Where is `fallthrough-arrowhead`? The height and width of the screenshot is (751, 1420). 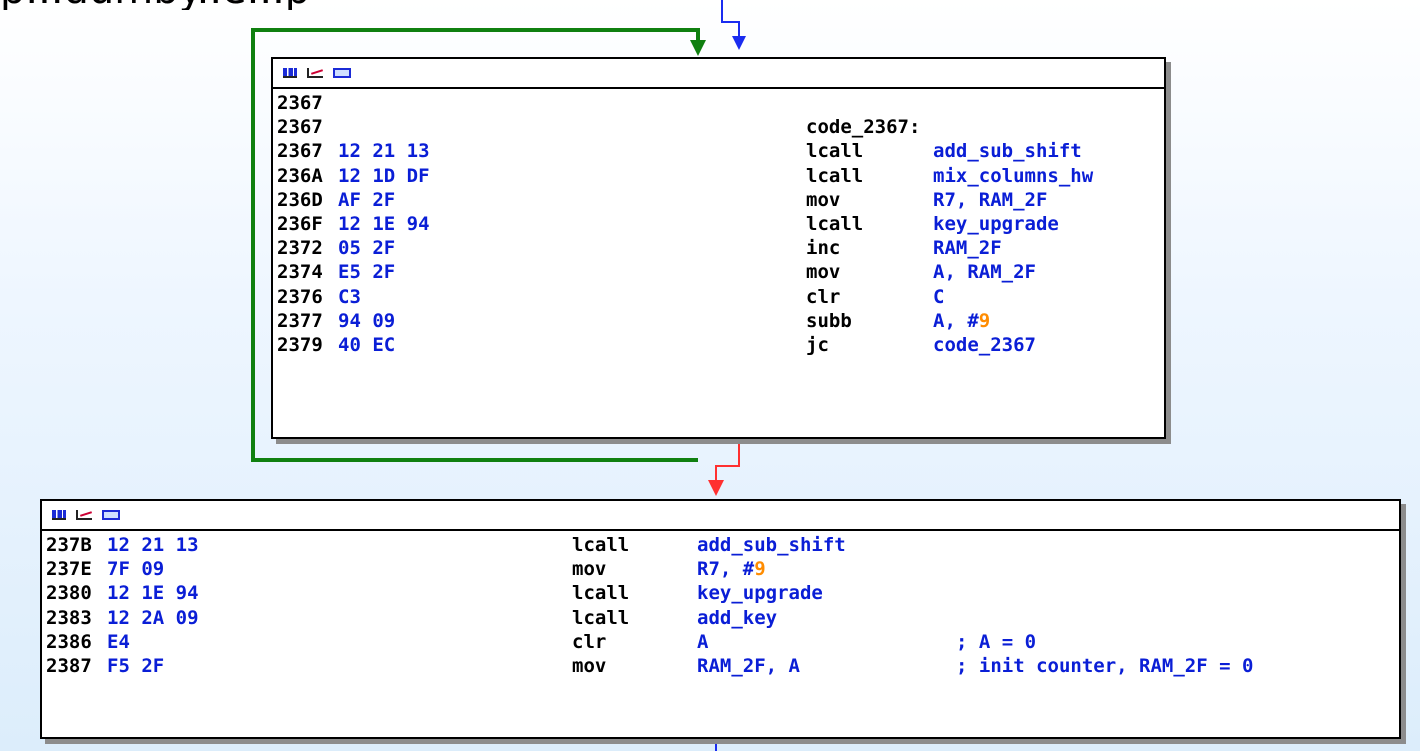
fallthrough-arrowhead is located at coordinates (716, 488).